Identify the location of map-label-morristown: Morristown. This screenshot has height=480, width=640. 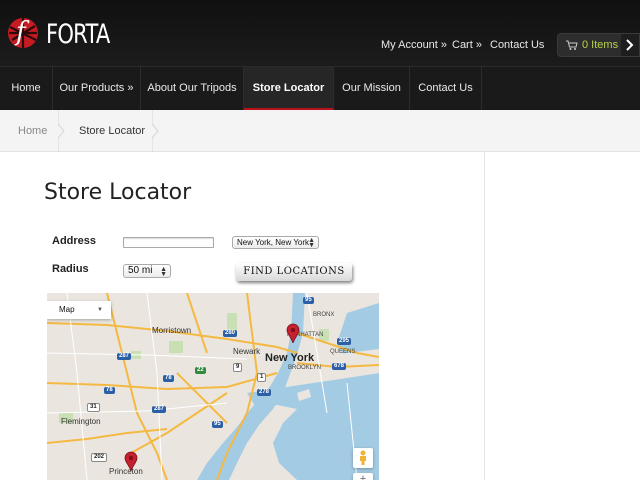
(172, 330).